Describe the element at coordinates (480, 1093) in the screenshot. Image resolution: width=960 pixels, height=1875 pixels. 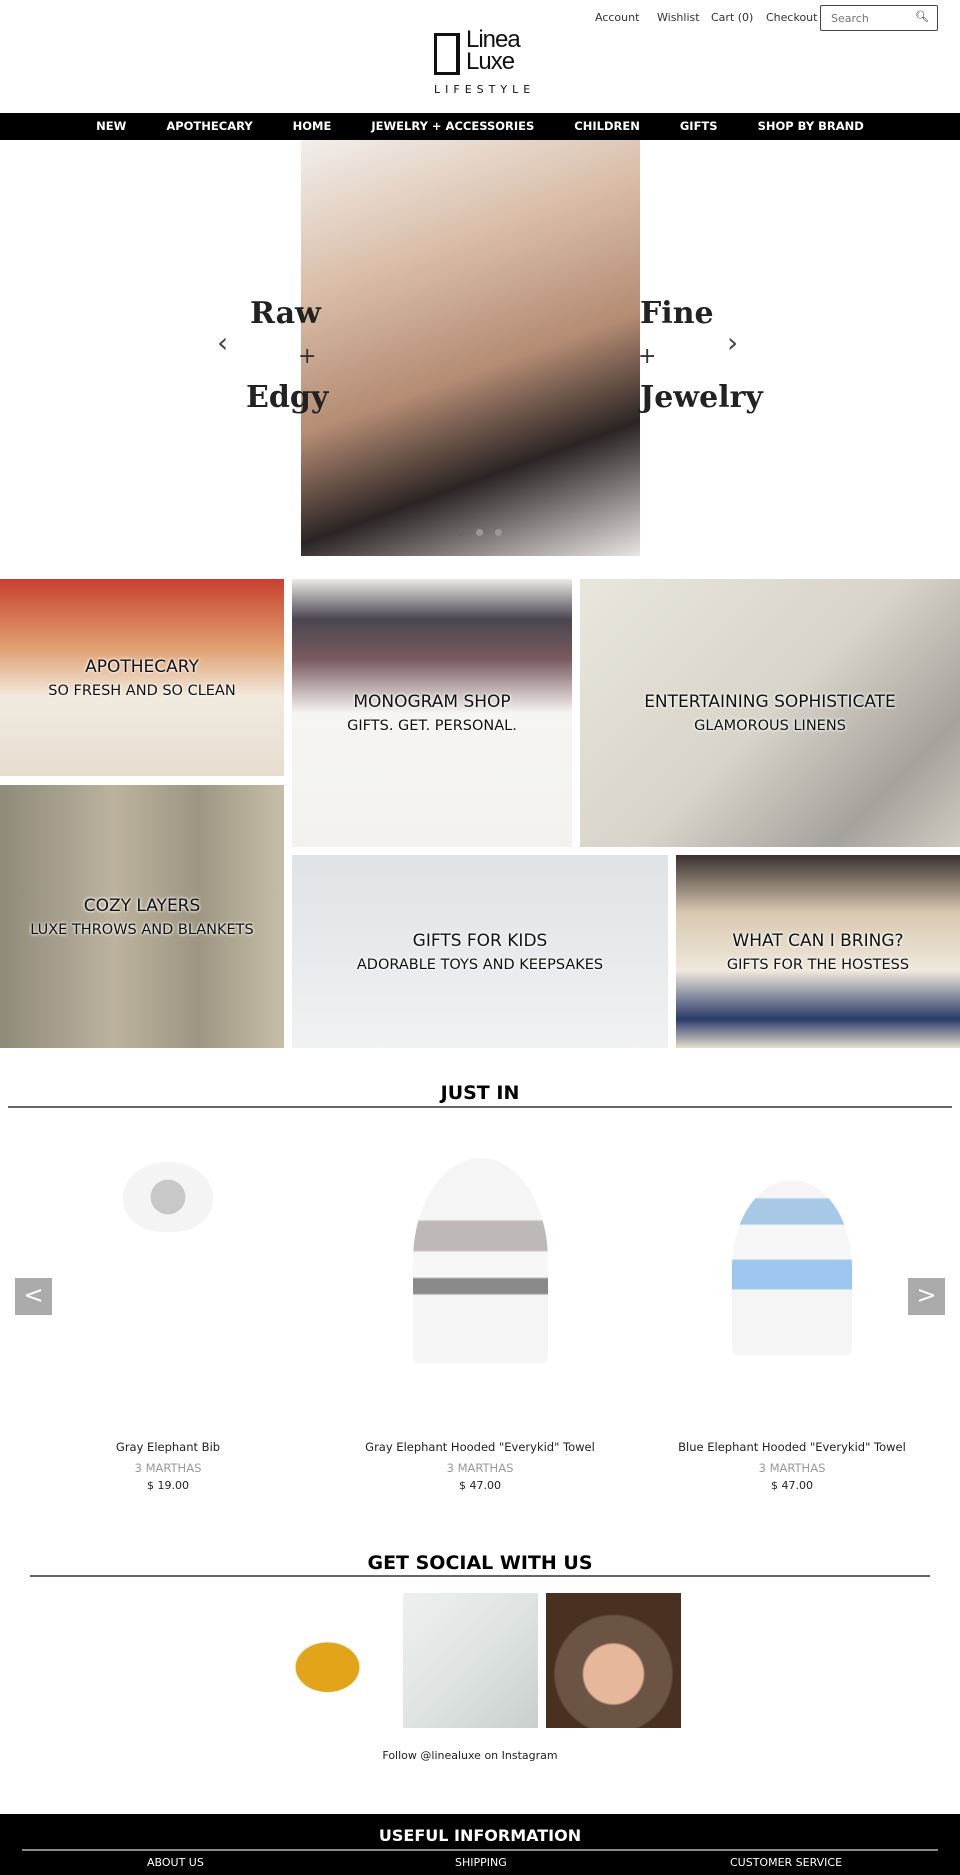
I see `just-in-heading: JUST IN` at that location.